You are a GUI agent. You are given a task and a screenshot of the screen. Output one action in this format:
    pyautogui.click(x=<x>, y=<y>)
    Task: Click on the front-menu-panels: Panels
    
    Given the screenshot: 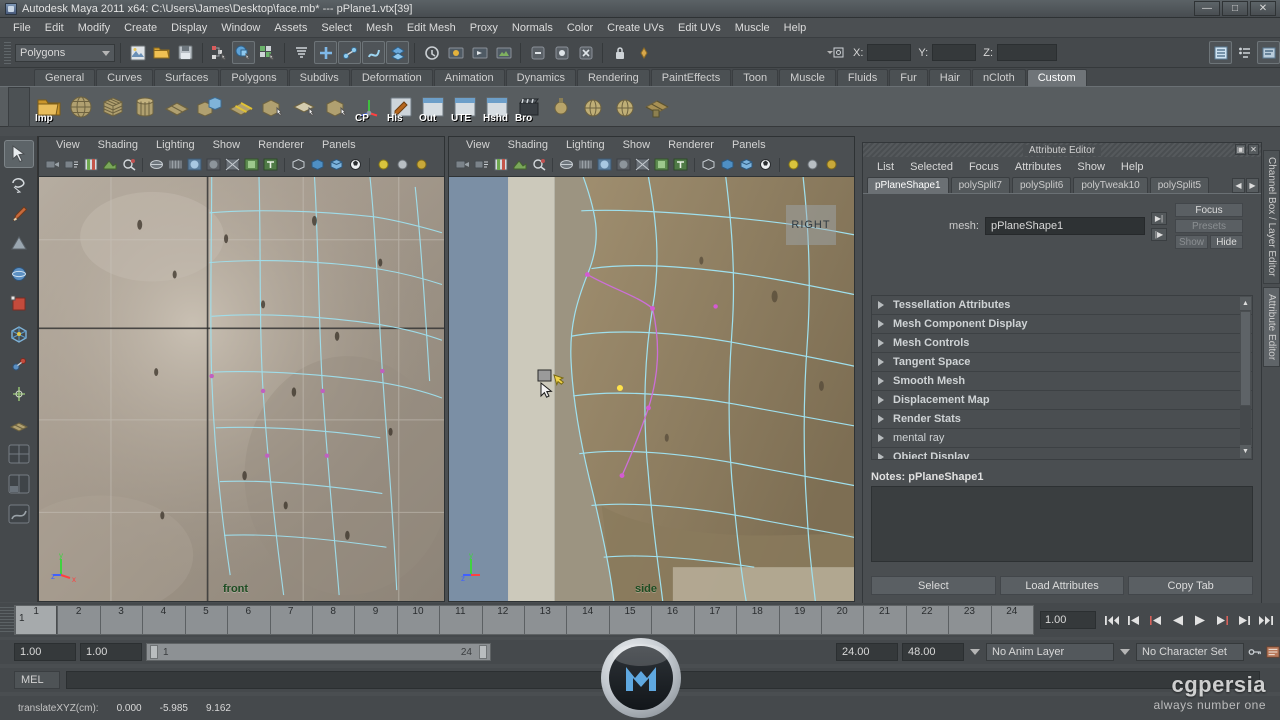 What is the action you would take?
    pyautogui.click(x=339, y=145)
    